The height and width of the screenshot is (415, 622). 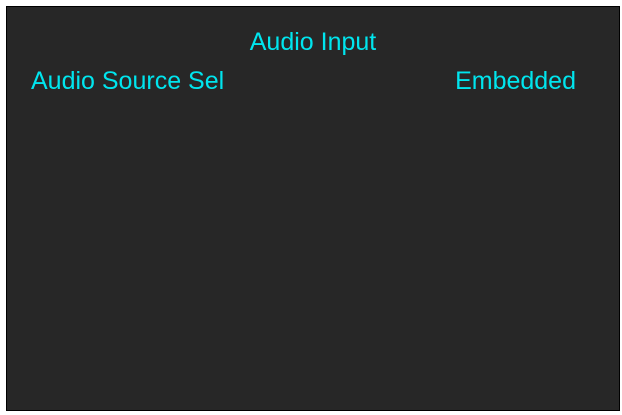 I want to click on menu-item-audio-source-sel: Audio Source Sel Embedded, so click(x=313, y=81).